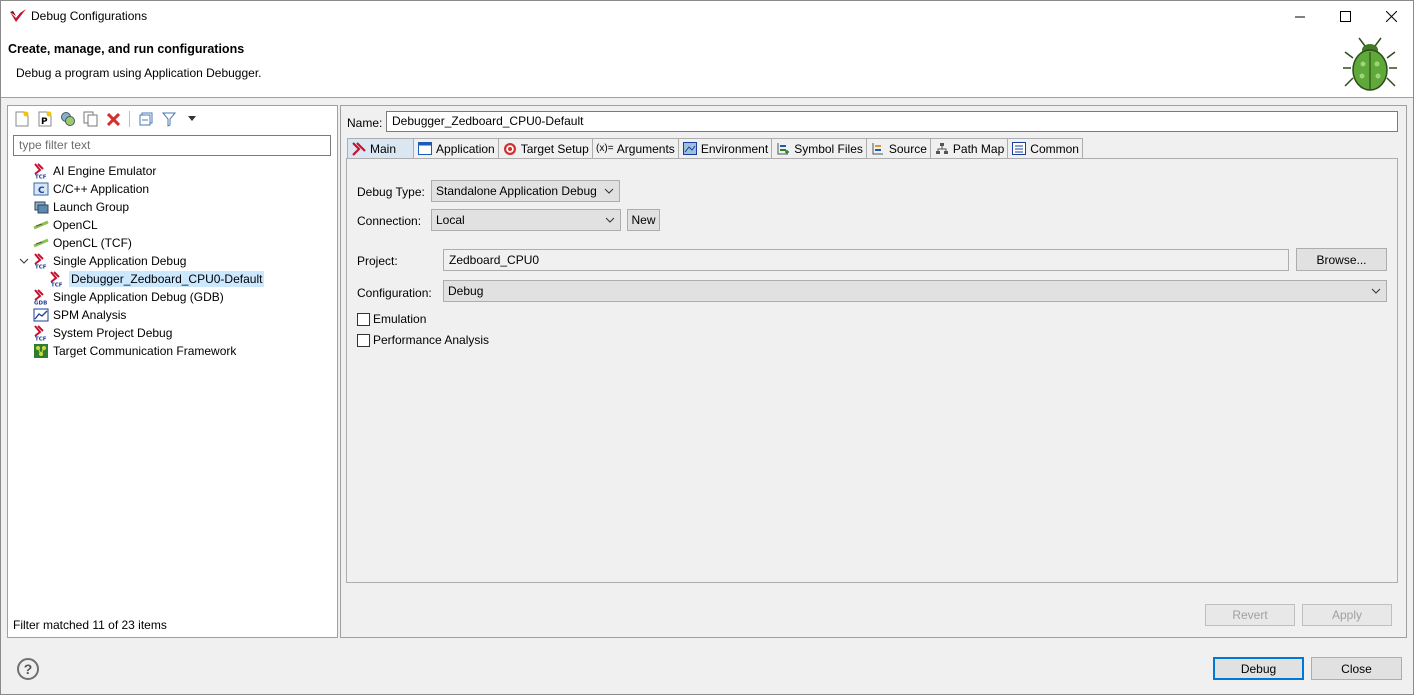 This screenshot has width=1414, height=695. I want to click on tab-label: Environment, so click(734, 148).